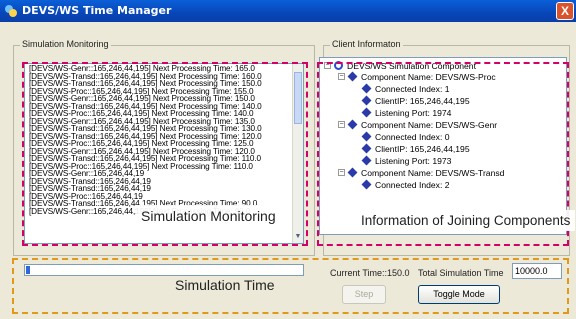 This screenshot has width=576, height=319. What do you see at coordinates (364, 294) in the screenshot?
I see `step-button: Step` at bounding box center [364, 294].